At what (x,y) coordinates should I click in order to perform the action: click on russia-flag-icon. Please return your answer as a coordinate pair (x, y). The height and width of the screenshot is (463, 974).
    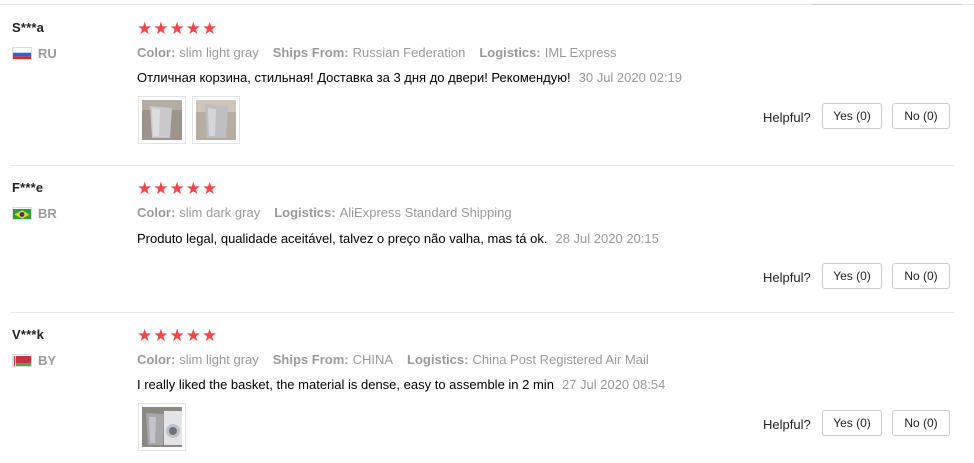
    Looking at the image, I should click on (22, 53).